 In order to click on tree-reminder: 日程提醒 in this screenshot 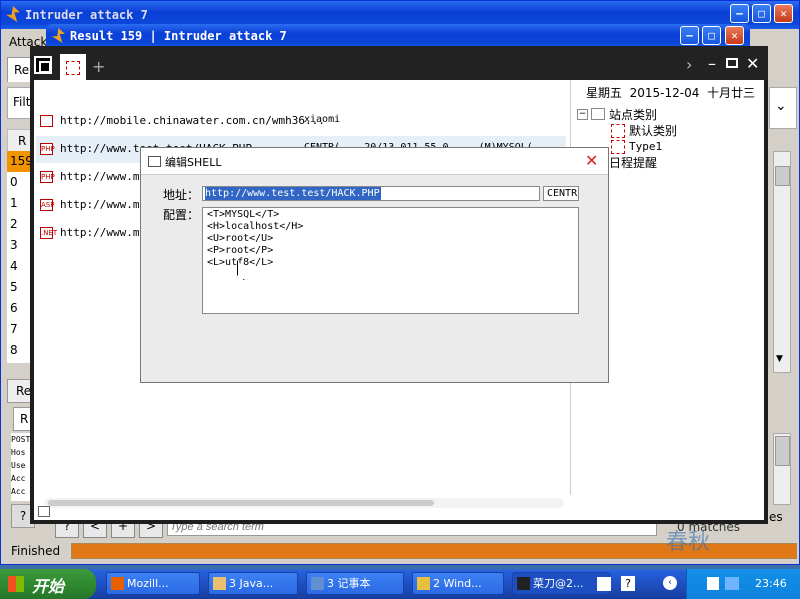, I will do `click(633, 162)`.